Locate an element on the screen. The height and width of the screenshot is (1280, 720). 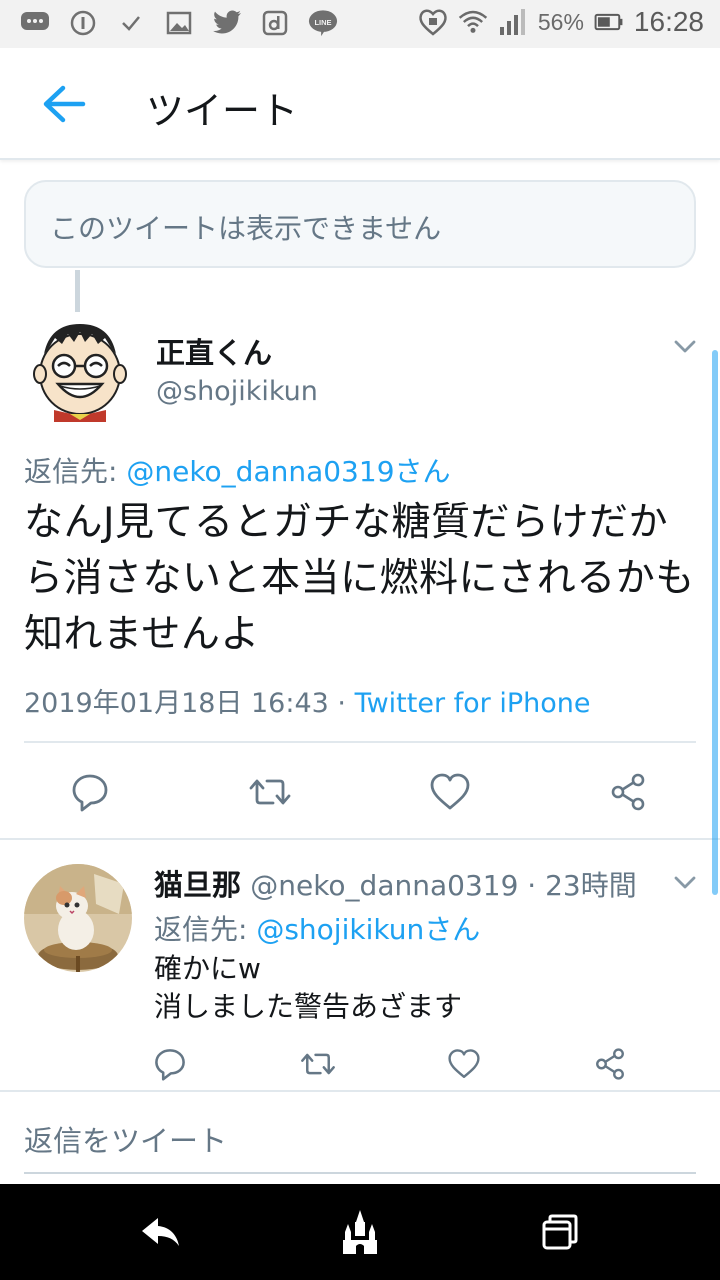
reply-to-mention: @neko_danna0319さん is located at coordinates (288, 471).